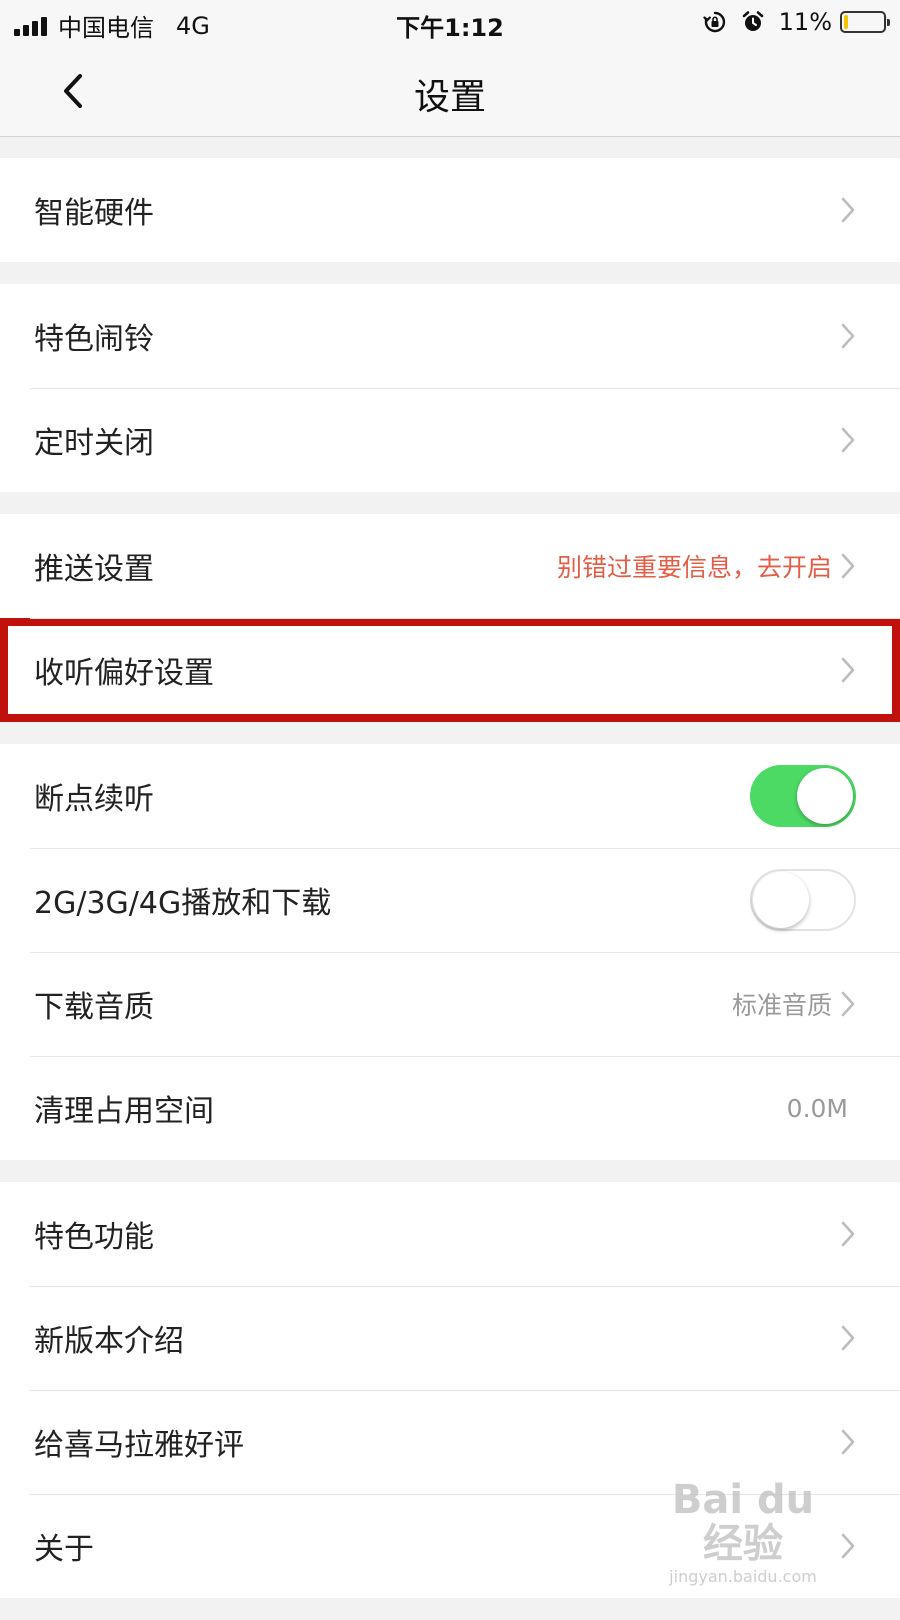  I want to click on alarm-icon, so click(752, 21).